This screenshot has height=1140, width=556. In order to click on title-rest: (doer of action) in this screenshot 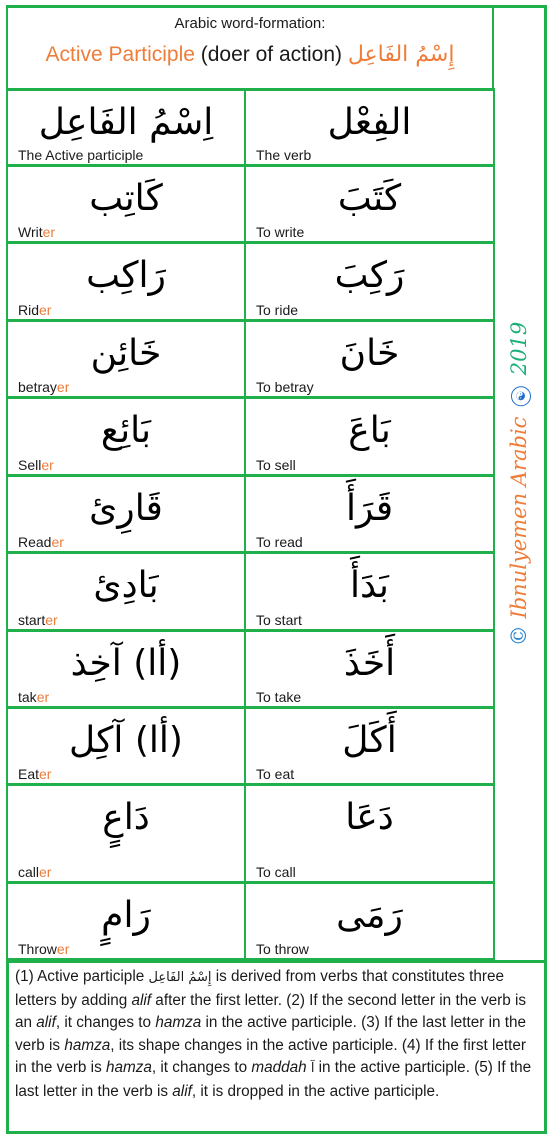, I will do `click(271, 54)`.